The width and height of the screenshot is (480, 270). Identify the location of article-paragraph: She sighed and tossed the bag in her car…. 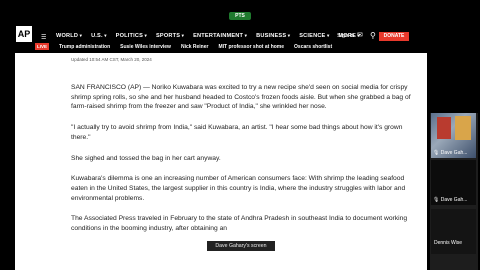
(146, 158).